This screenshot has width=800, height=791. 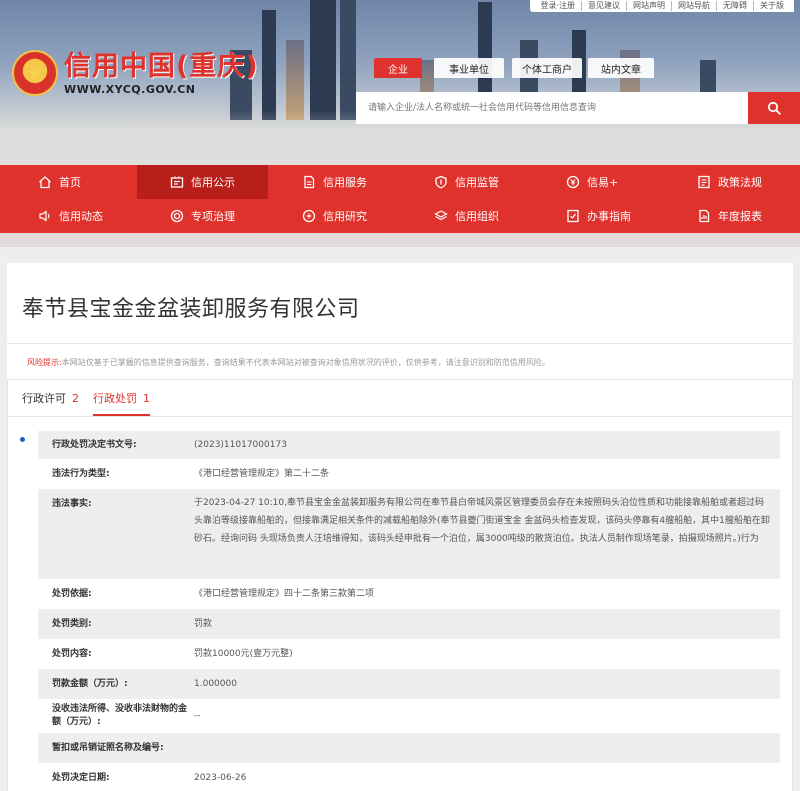 What do you see at coordinates (441, 215) in the screenshot?
I see `layers-icon` at bounding box center [441, 215].